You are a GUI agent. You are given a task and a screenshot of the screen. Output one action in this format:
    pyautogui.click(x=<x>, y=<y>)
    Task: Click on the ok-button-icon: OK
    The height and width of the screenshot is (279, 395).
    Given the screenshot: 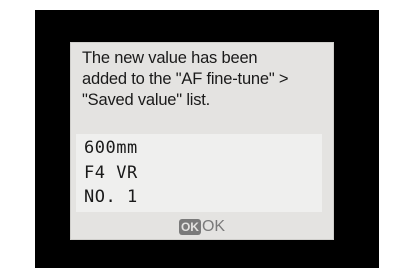 What is the action you would take?
    pyautogui.click(x=189, y=227)
    